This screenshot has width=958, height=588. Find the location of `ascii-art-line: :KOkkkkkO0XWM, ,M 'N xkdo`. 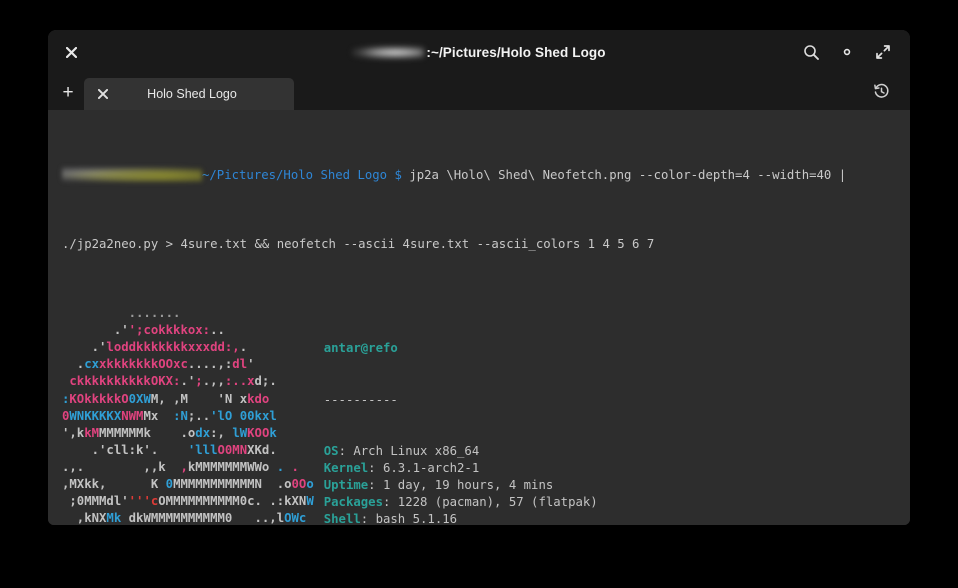

ascii-art-line: :KOkkkkkO0XWM, ,M 'N xkdo is located at coordinates (166, 398).